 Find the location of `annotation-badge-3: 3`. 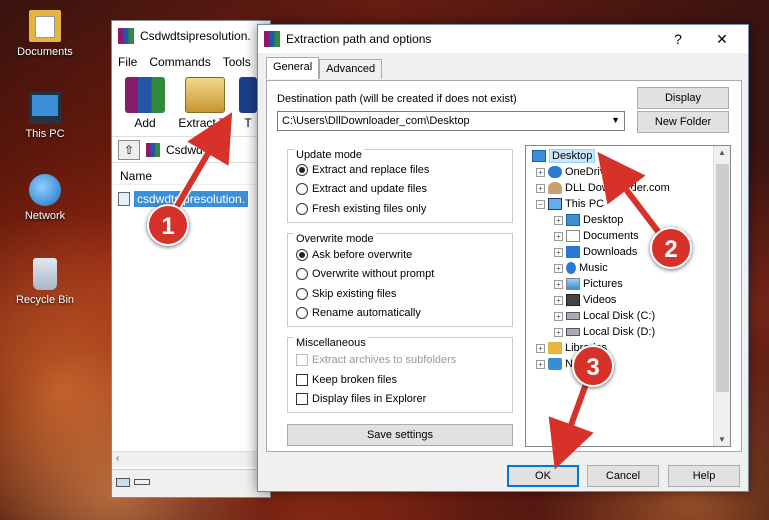

annotation-badge-3: 3 is located at coordinates (593, 366).